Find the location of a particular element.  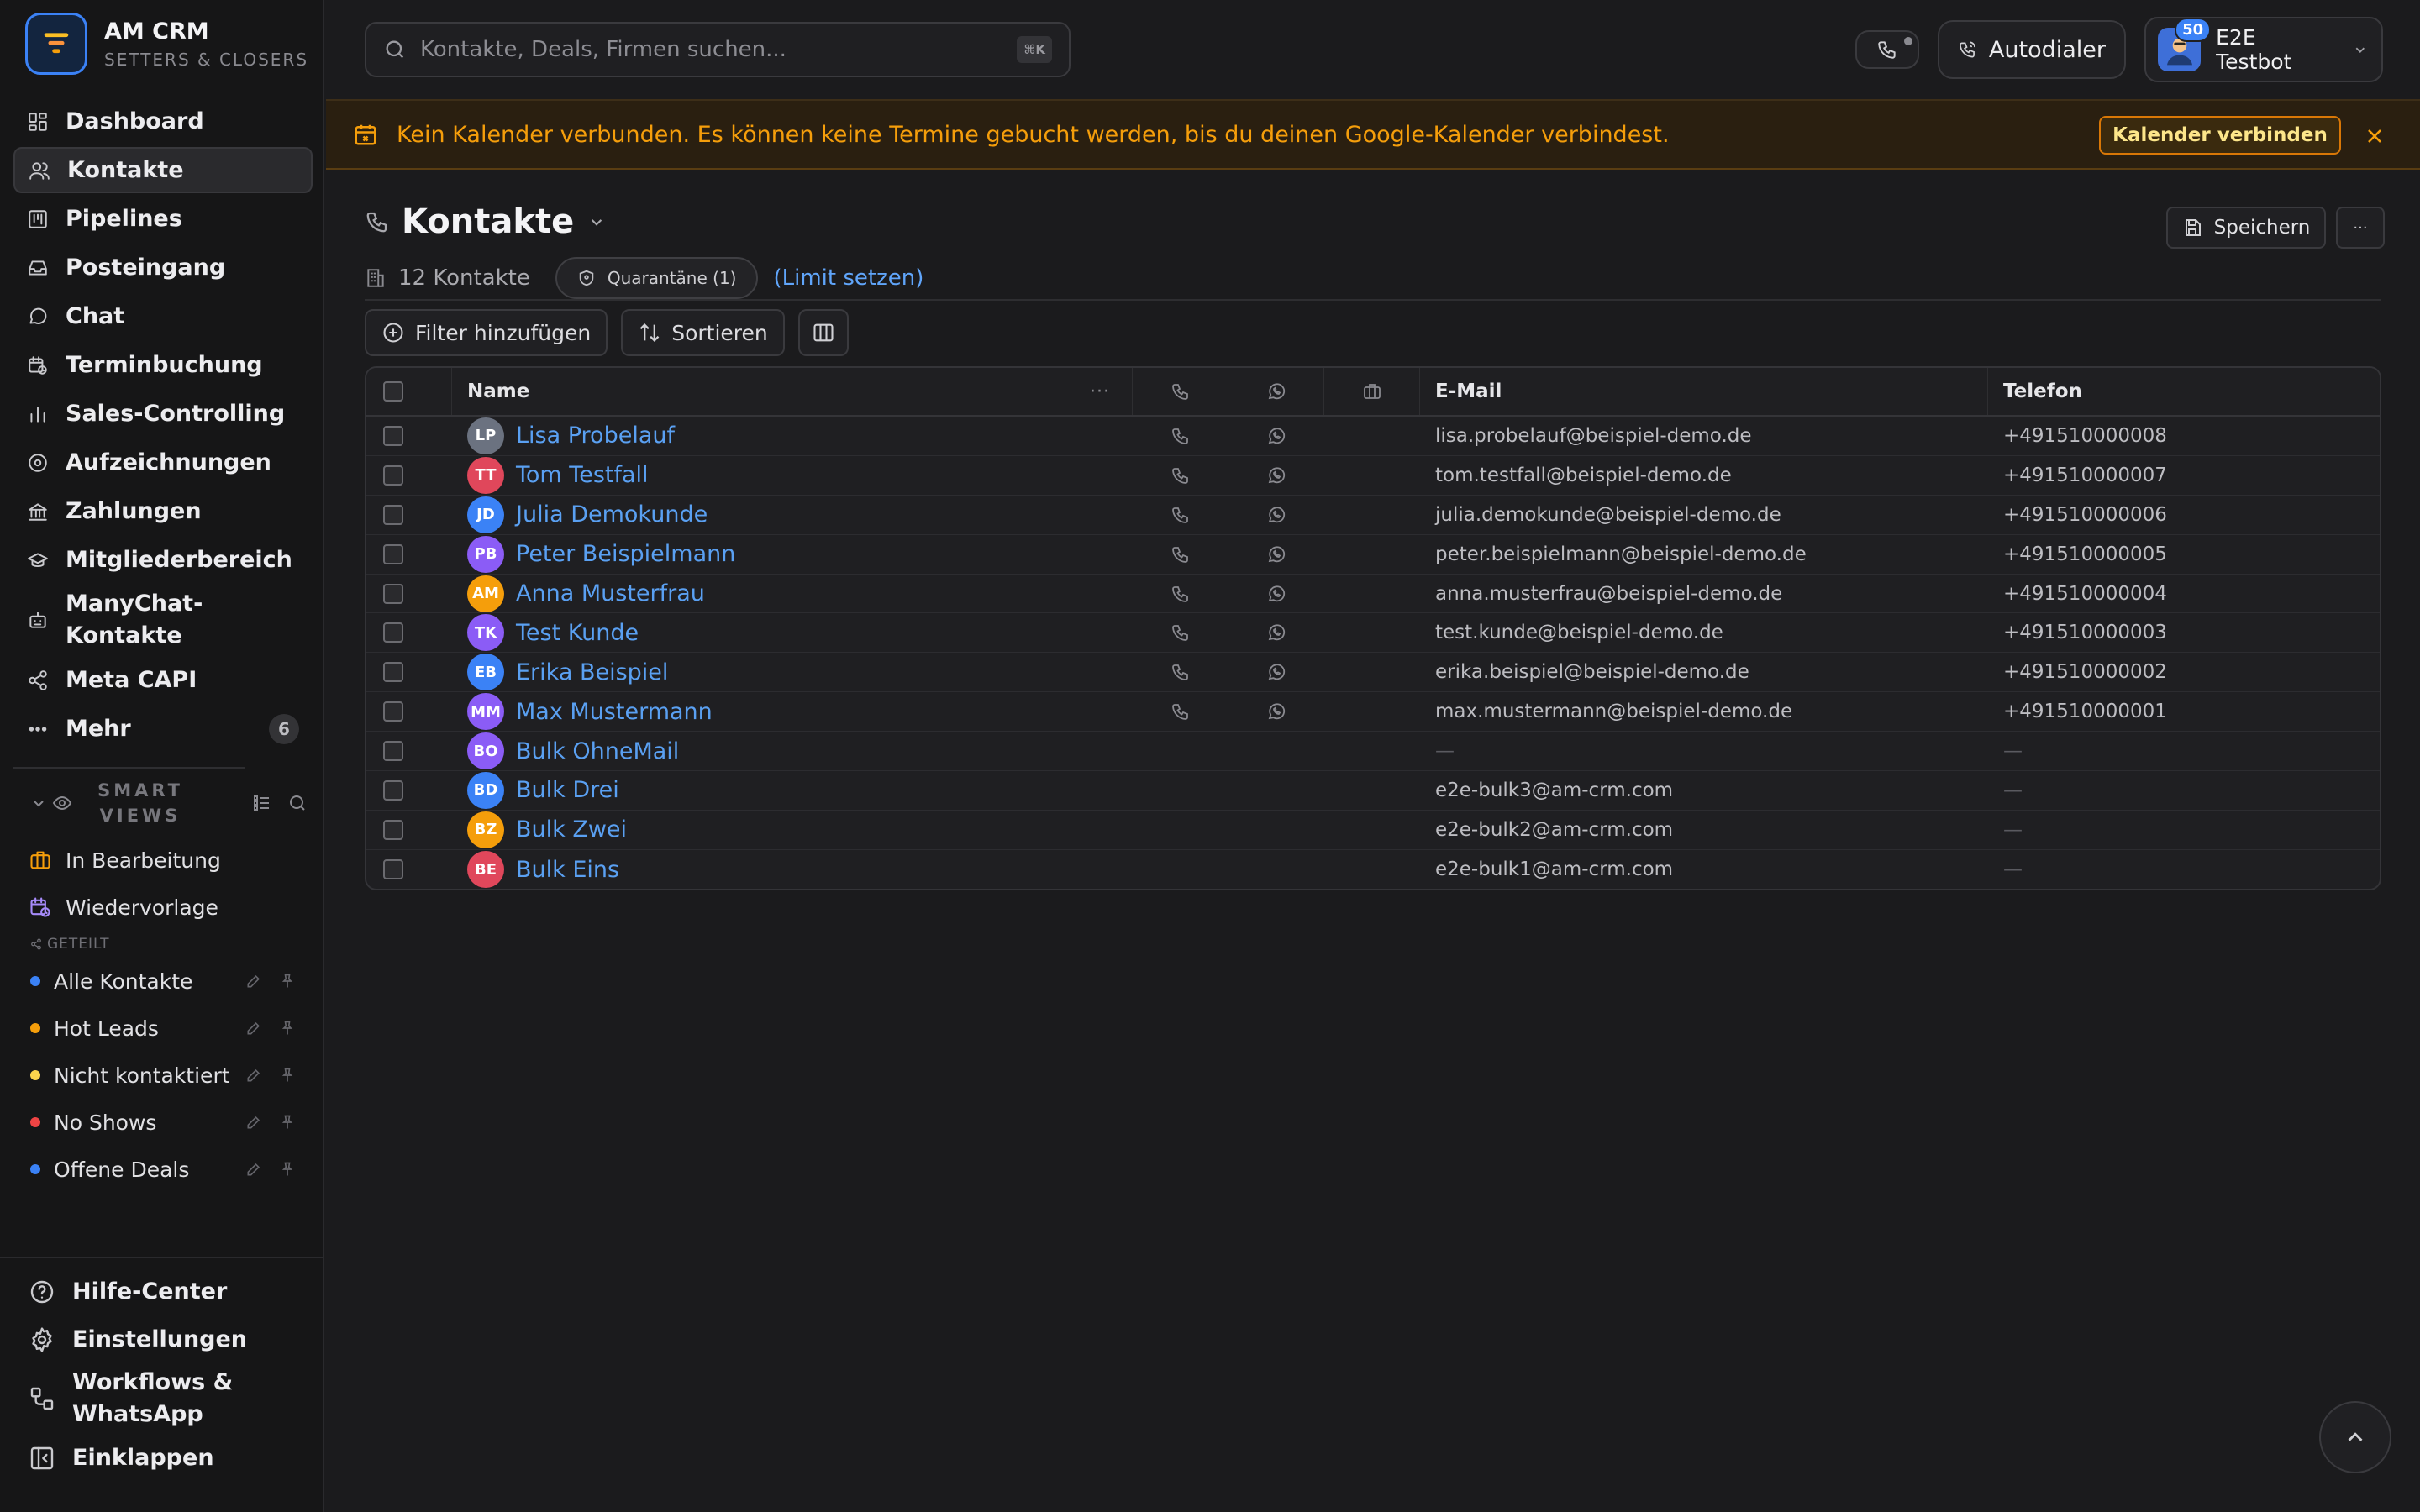

search-input is located at coordinates (719, 49).